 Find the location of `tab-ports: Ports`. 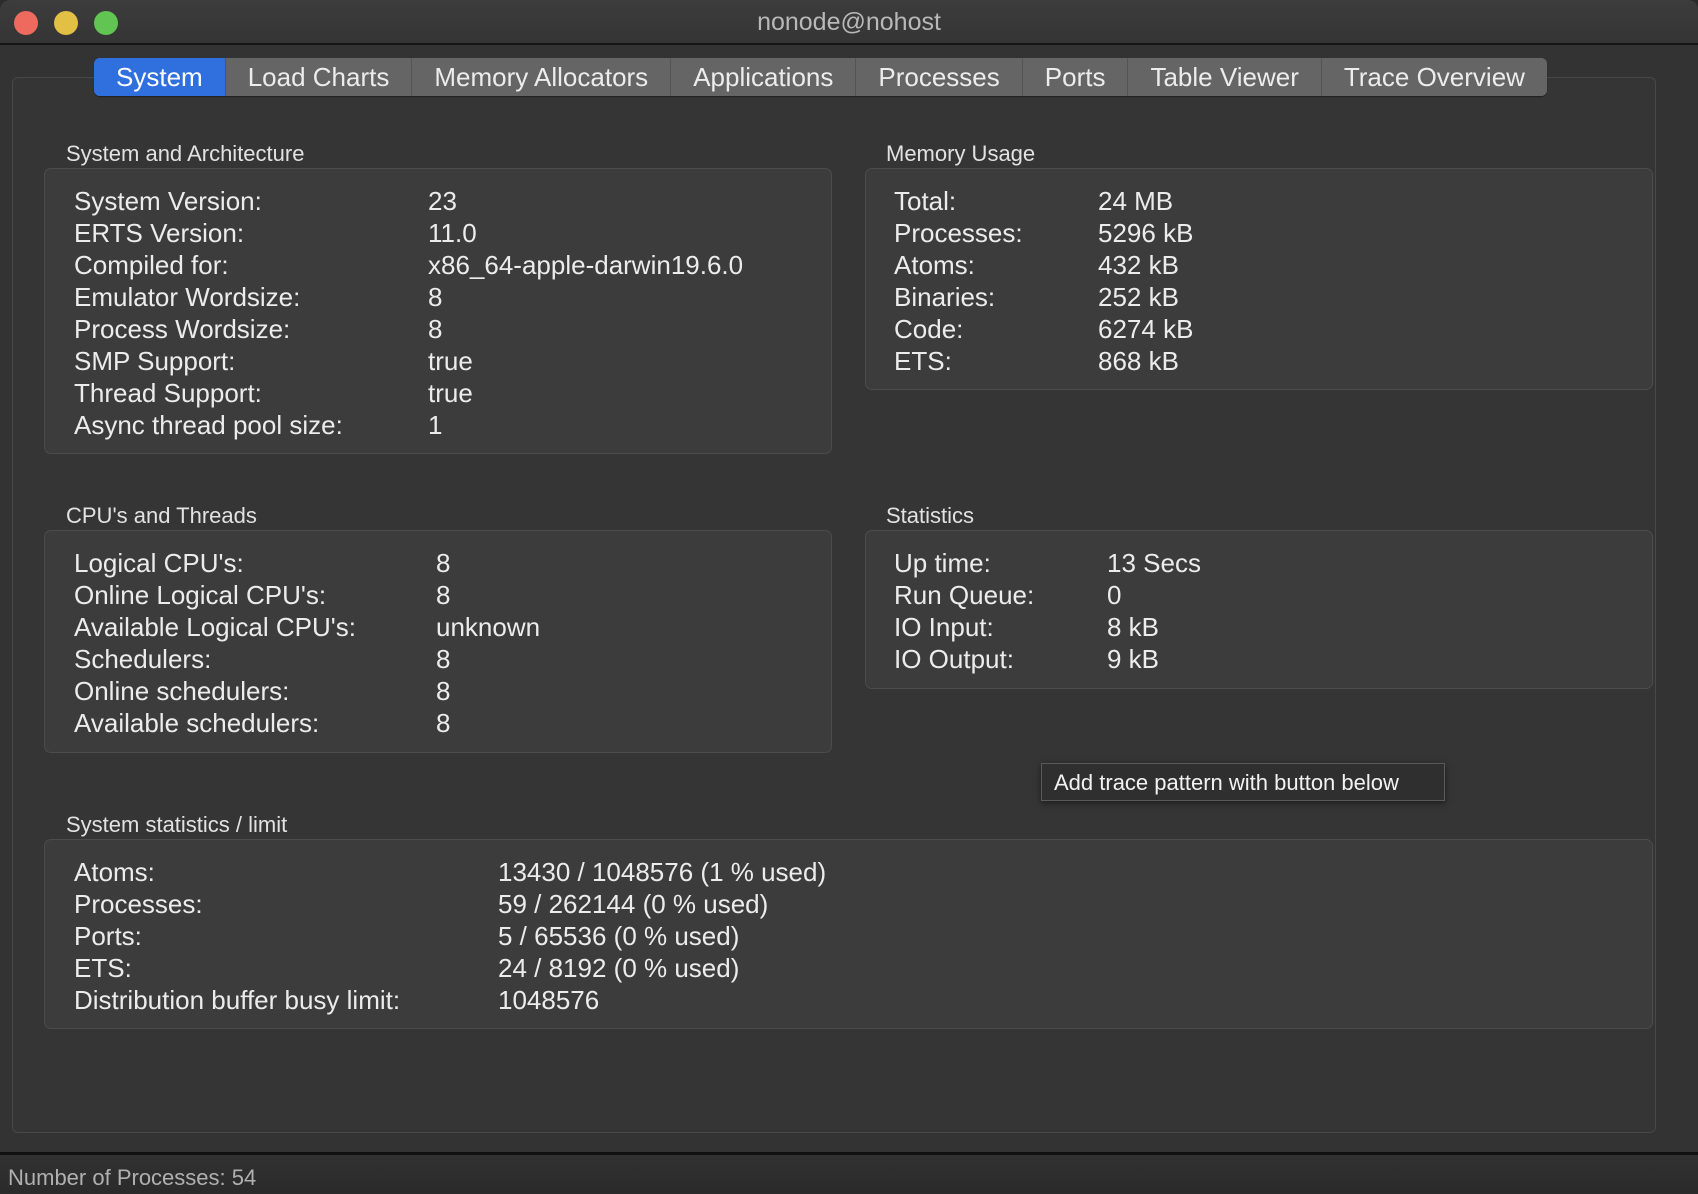

tab-ports: Ports is located at coordinates (1075, 77).